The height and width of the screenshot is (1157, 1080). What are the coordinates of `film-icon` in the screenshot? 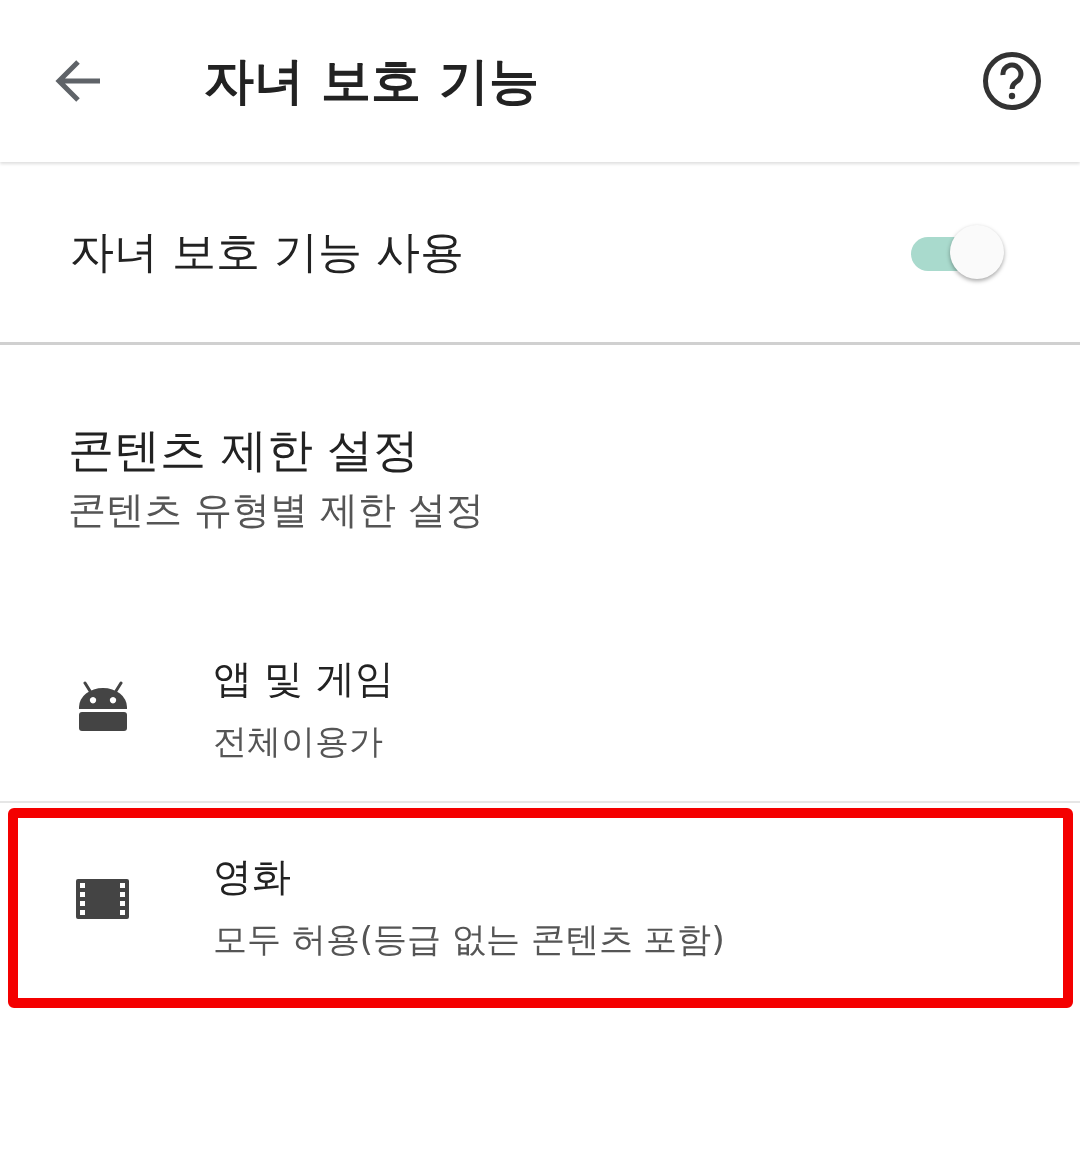 It's located at (102, 899).